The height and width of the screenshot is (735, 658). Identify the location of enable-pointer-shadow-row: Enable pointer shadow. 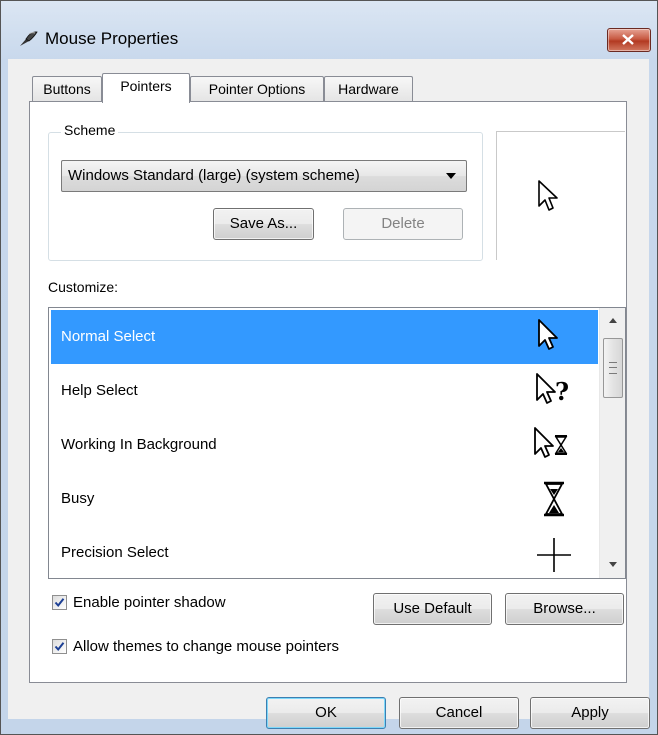
(139, 602).